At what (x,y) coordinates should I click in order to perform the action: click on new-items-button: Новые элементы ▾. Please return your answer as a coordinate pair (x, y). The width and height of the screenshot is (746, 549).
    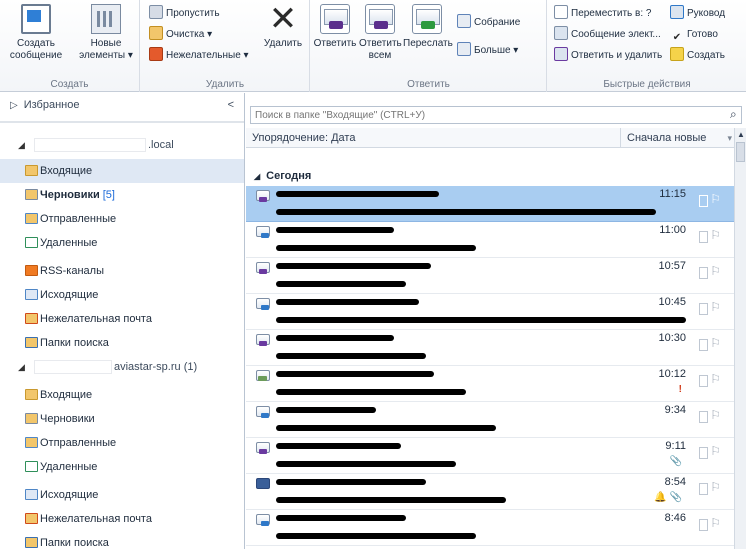
    Looking at the image, I should click on (106, 33).